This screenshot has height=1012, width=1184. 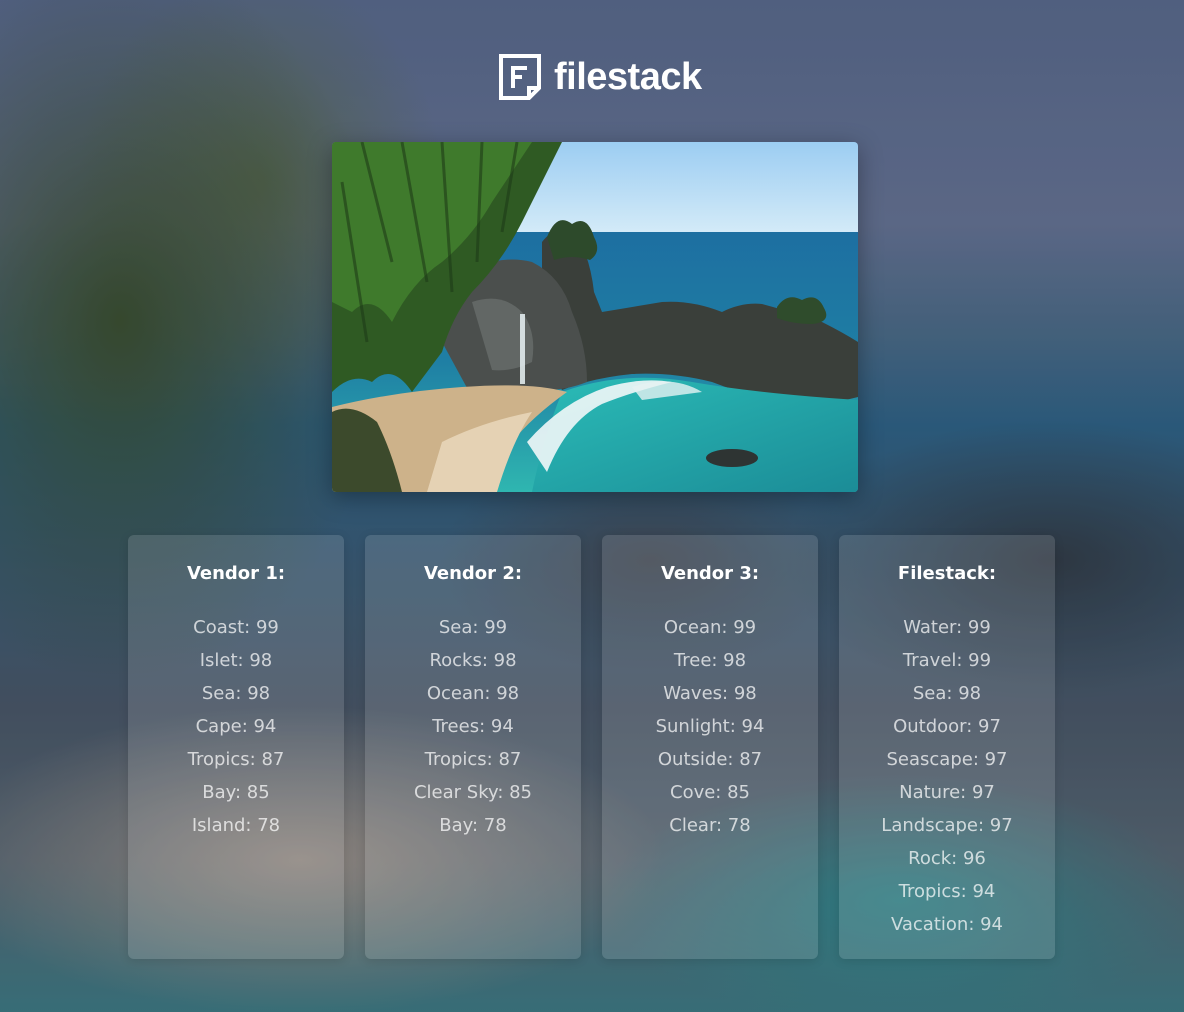 What do you see at coordinates (710, 627) in the screenshot?
I see `tag-item: Ocean: 99` at bounding box center [710, 627].